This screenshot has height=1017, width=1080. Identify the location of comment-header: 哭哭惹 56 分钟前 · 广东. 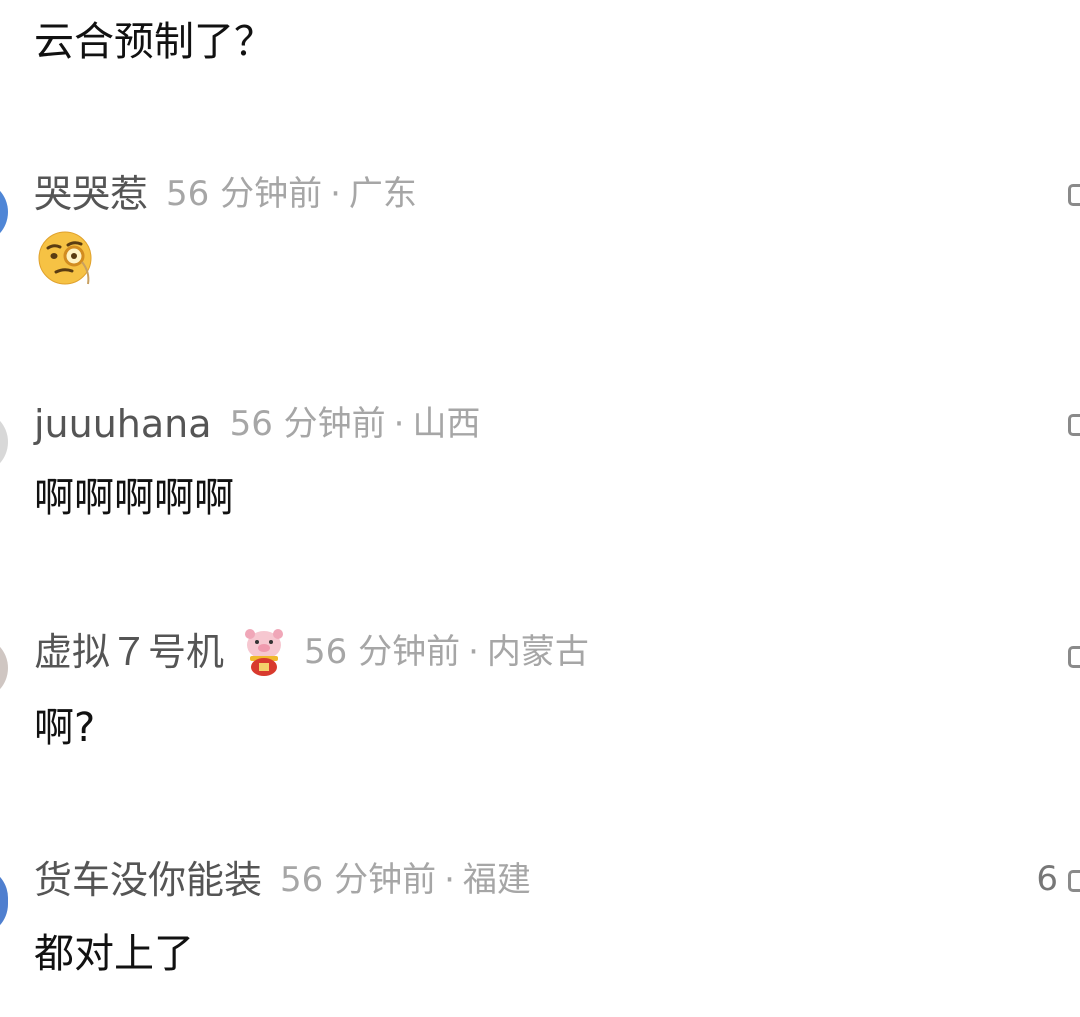
(225, 194).